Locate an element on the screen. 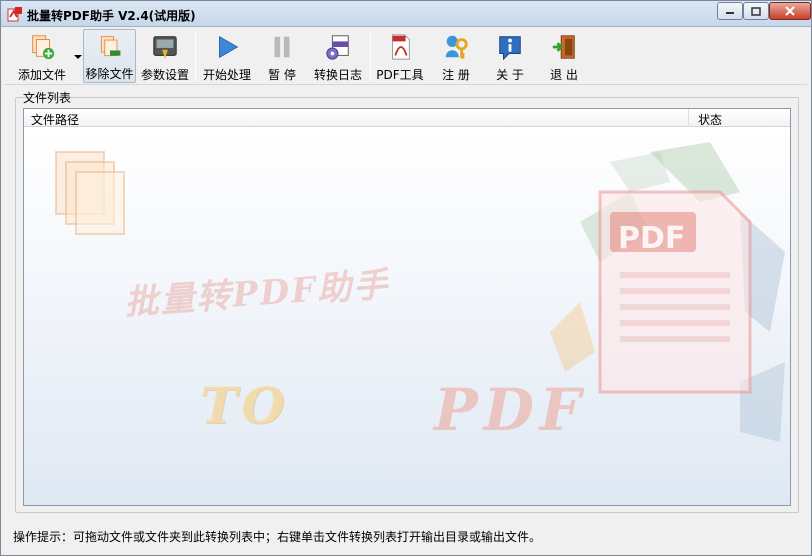 Image resolution: width=812 pixels, height=556 pixels. close-icon is located at coordinates (790, 11).